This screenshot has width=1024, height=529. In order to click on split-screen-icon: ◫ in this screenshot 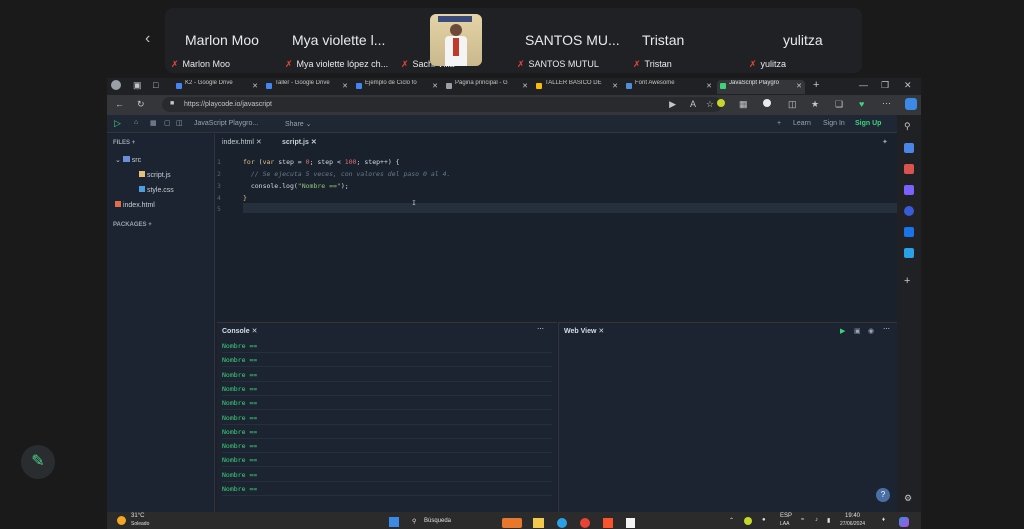, I will do `click(792, 104)`.